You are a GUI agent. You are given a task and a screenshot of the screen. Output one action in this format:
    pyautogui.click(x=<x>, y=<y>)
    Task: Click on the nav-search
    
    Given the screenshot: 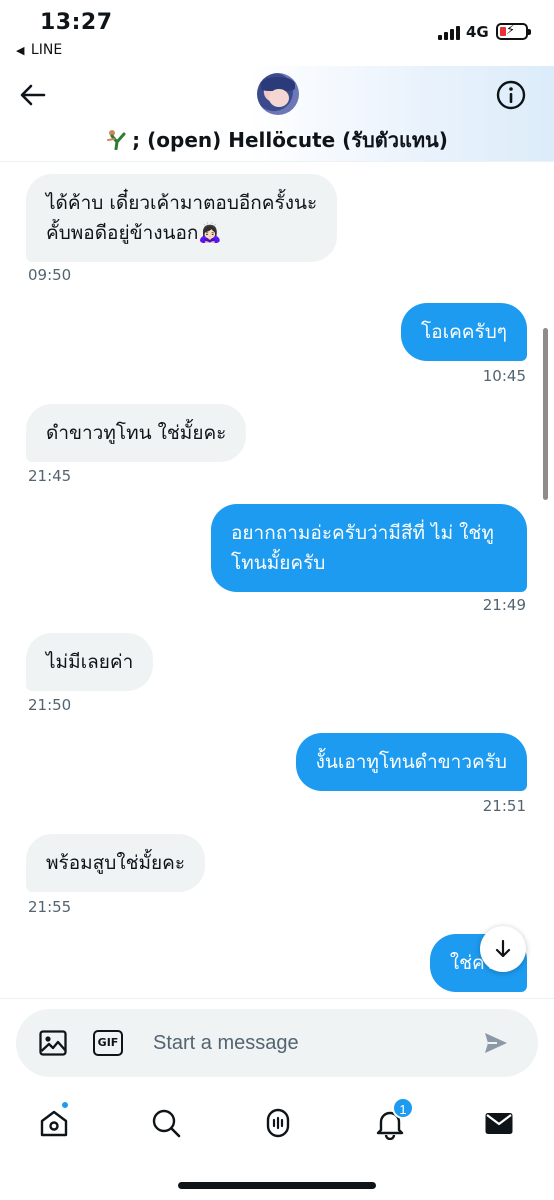 What is the action you would take?
    pyautogui.click(x=165, y=1124)
    